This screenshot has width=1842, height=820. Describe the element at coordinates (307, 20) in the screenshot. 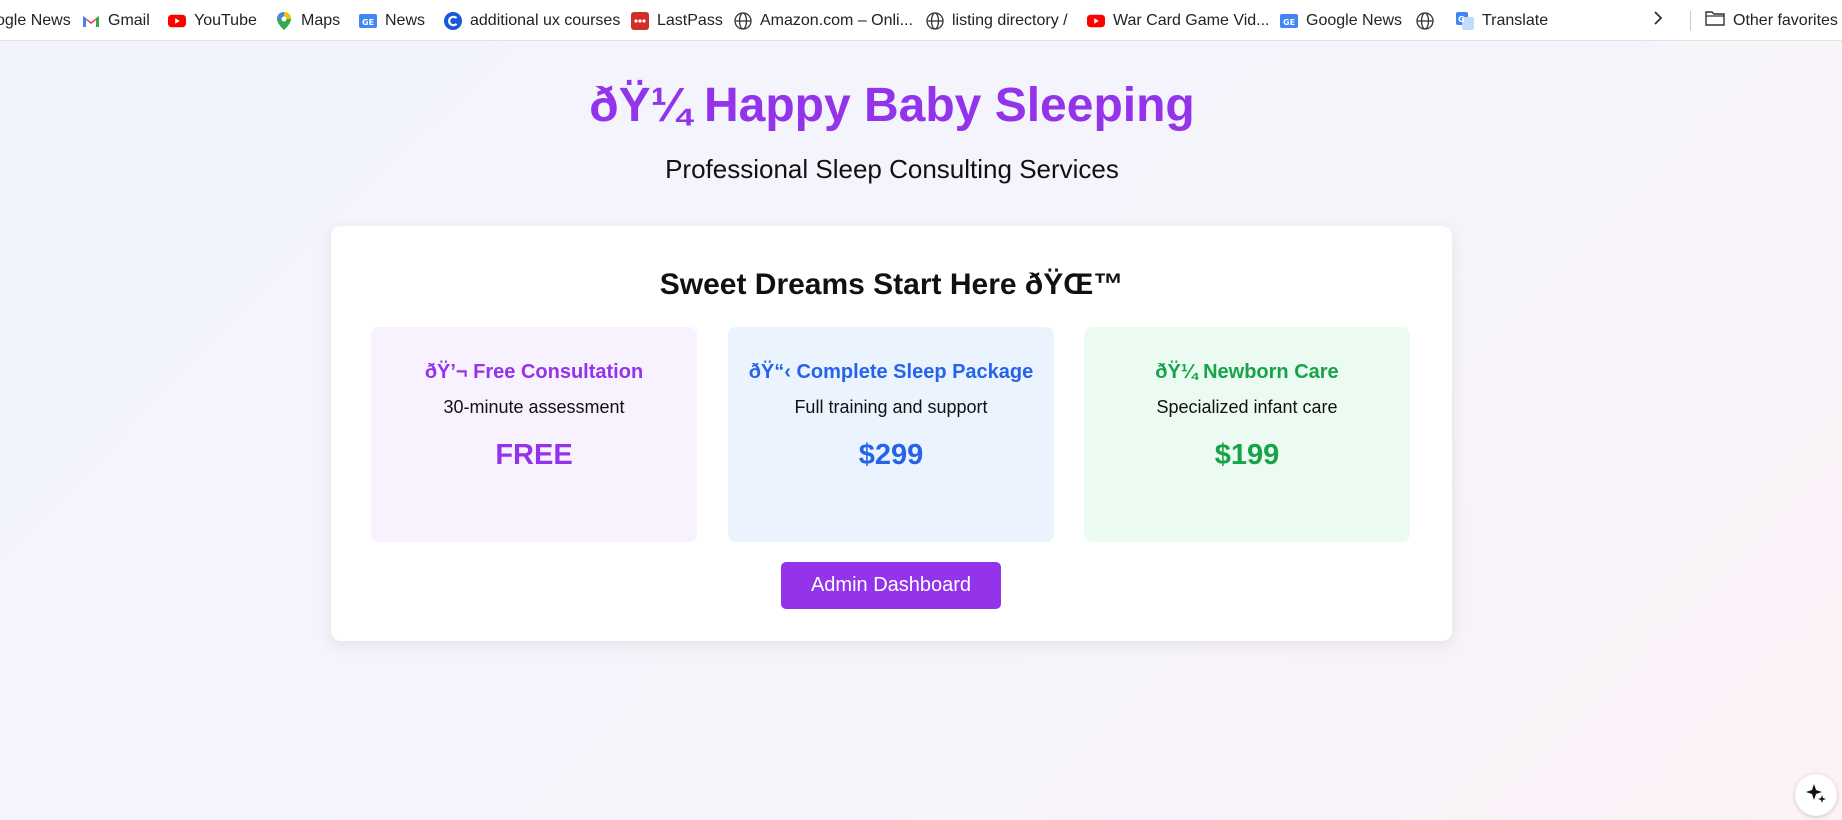

I see `bookmark-maps: Maps` at that location.